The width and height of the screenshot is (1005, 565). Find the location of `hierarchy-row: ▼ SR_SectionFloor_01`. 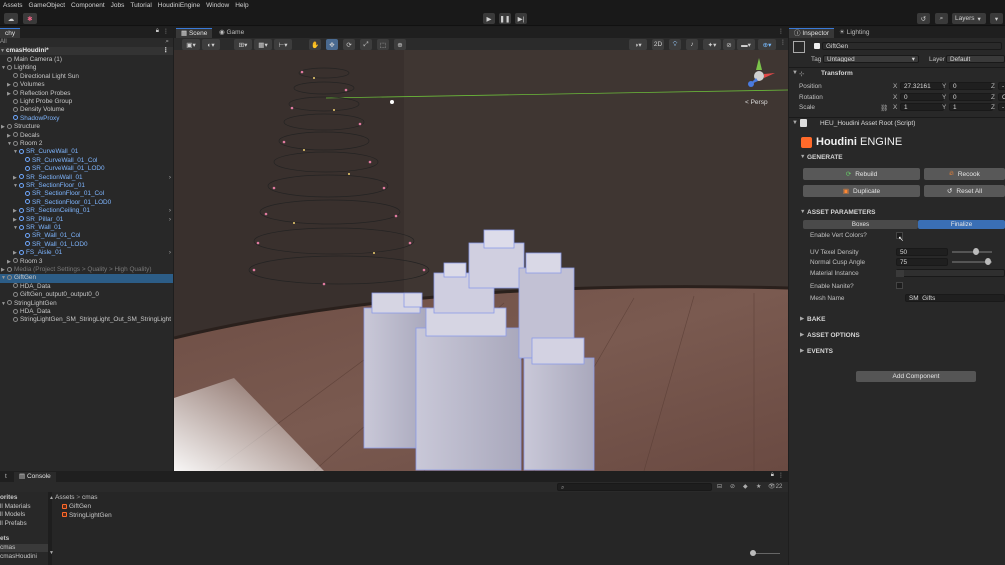

hierarchy-row: ▼ SR_SectionFloor_01 is located at coordinates (86, 186).